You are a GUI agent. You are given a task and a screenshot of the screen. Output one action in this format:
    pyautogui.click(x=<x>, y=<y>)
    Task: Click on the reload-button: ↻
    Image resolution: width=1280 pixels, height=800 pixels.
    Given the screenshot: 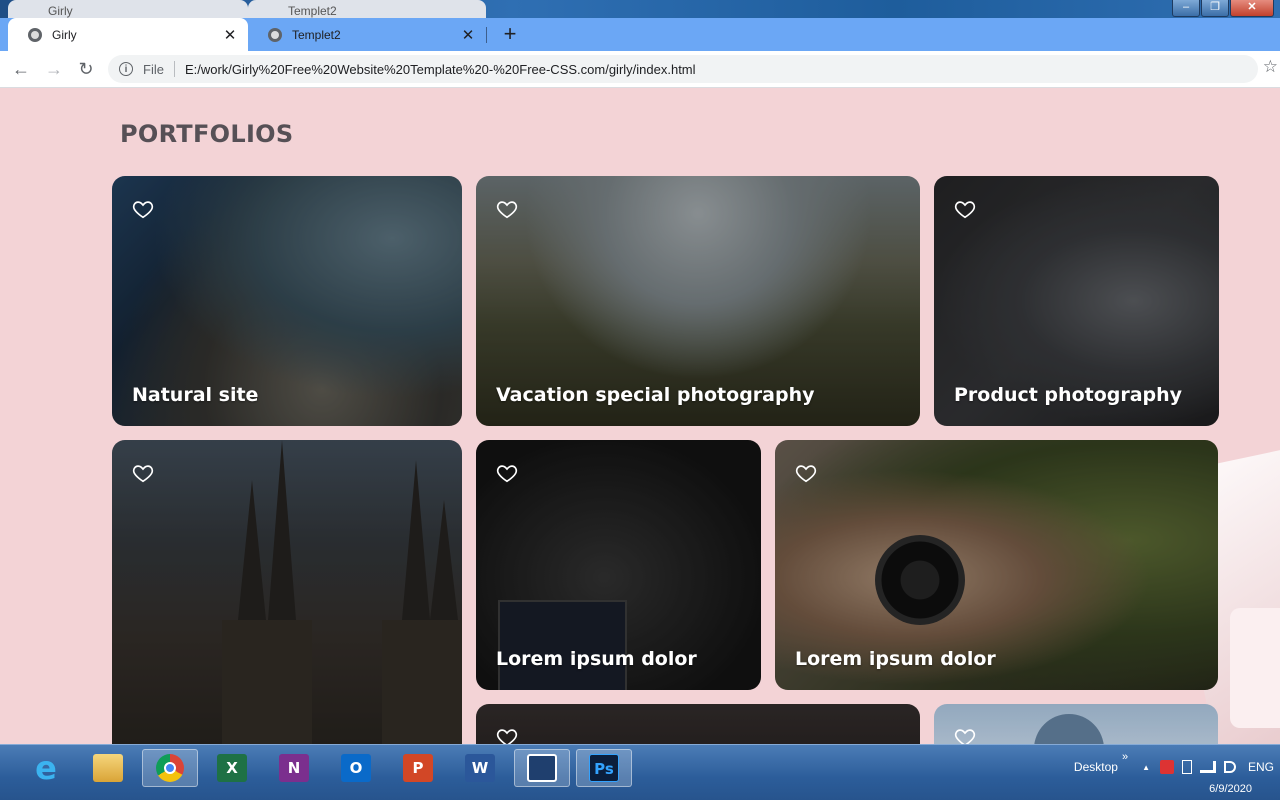 What is the action you would take?
    pyautogui.click(x=86, y=69)
    